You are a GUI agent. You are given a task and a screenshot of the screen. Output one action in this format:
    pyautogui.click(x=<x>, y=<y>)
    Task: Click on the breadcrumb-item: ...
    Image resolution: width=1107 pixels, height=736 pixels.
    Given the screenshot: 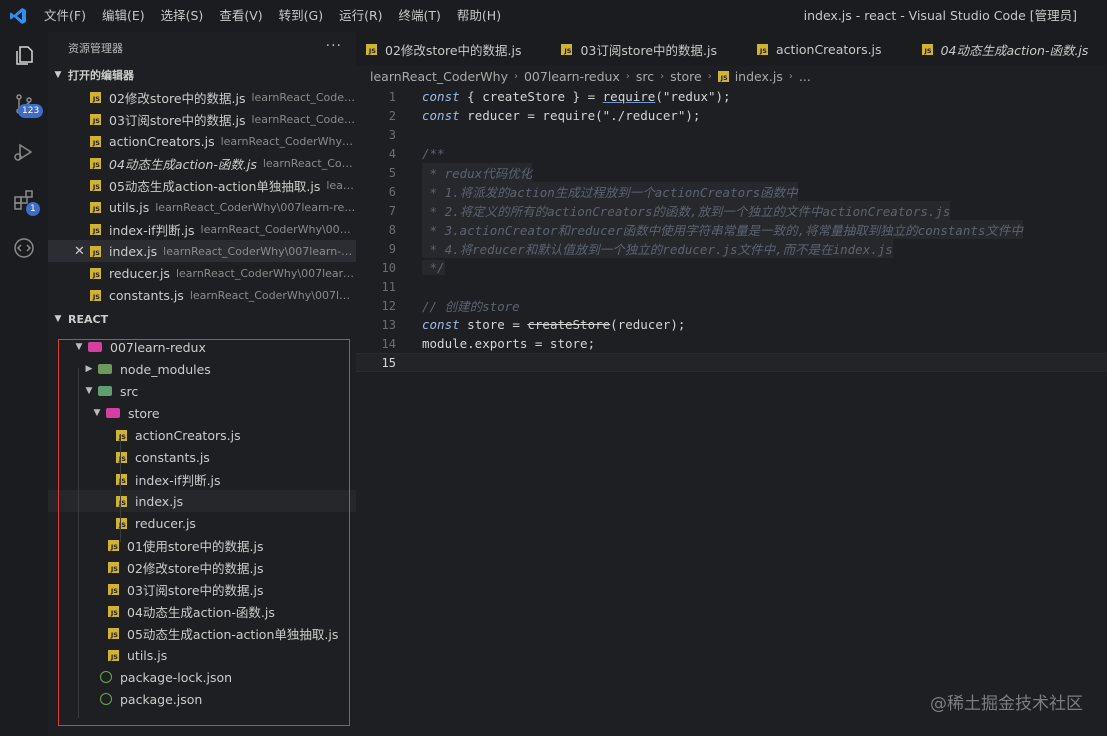 What is the action you would take?
    pyautogui.click(x=805, y=76)
    